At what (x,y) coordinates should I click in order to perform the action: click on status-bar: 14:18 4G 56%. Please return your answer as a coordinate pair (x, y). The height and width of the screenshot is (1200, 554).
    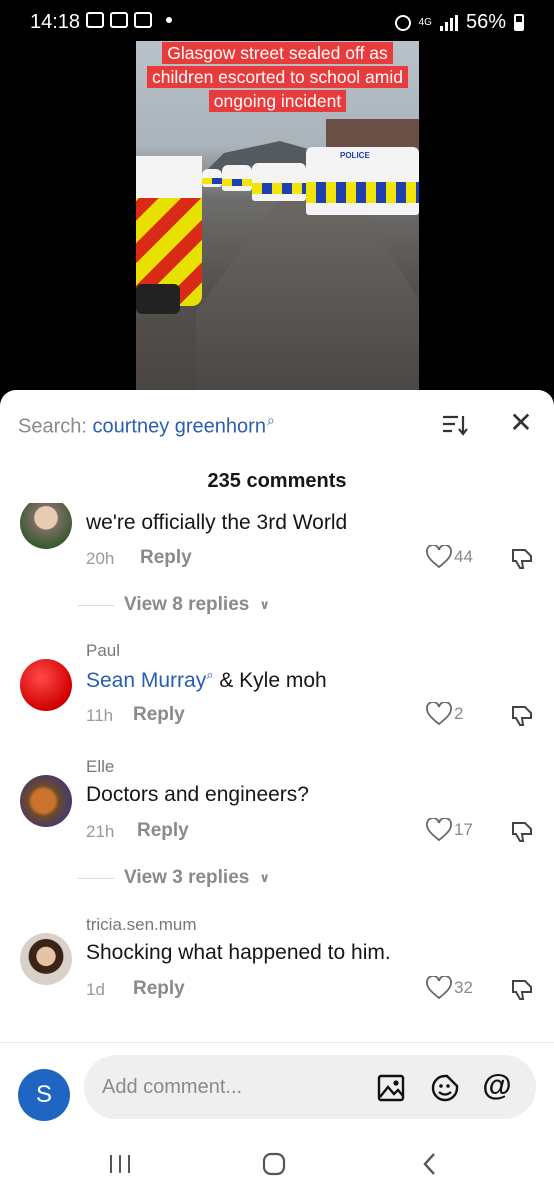
    Looking at the image, I should click on (277, 22).